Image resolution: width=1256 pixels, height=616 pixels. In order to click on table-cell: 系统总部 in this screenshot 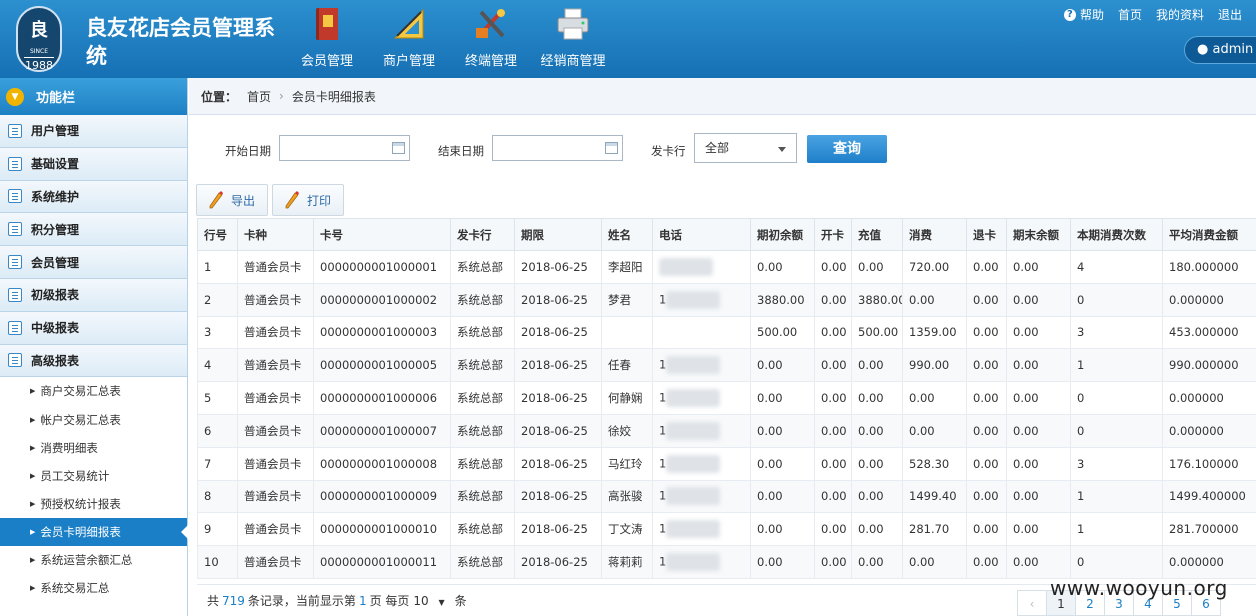, I will do `click(482, 463)`.